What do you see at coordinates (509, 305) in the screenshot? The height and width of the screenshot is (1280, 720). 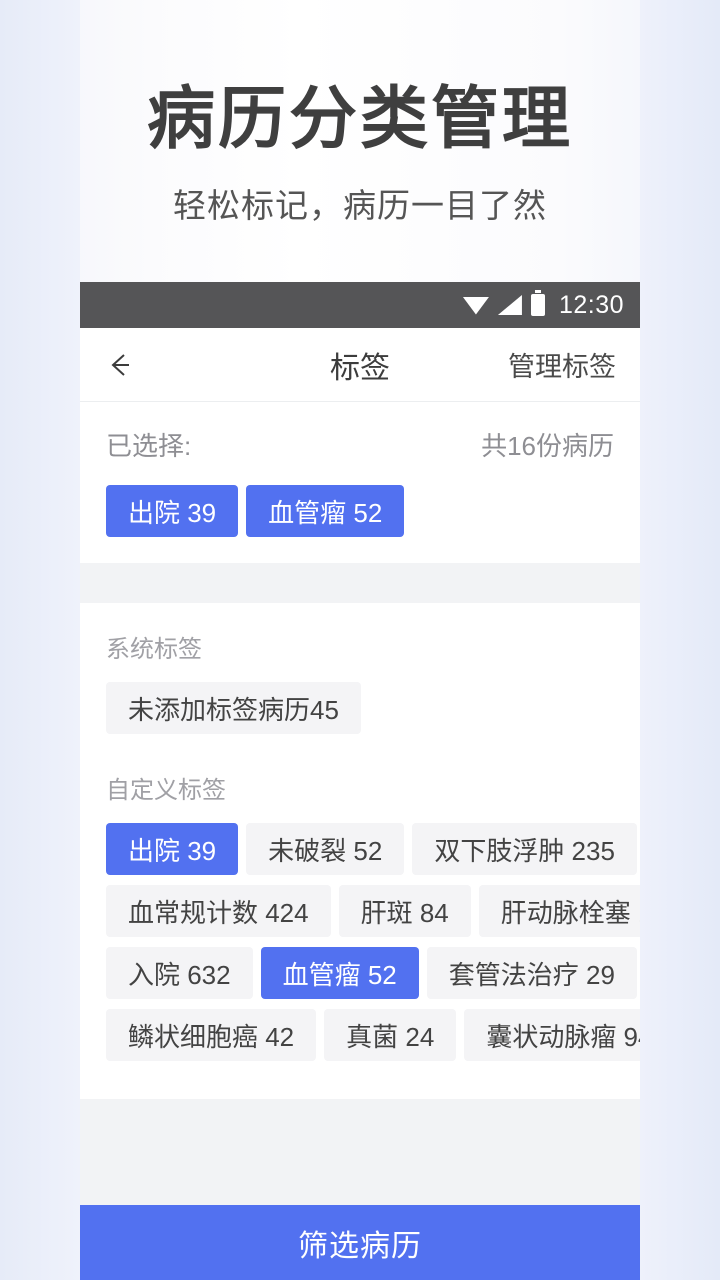 I see `signal-icon` at bounding box center [509, 305].